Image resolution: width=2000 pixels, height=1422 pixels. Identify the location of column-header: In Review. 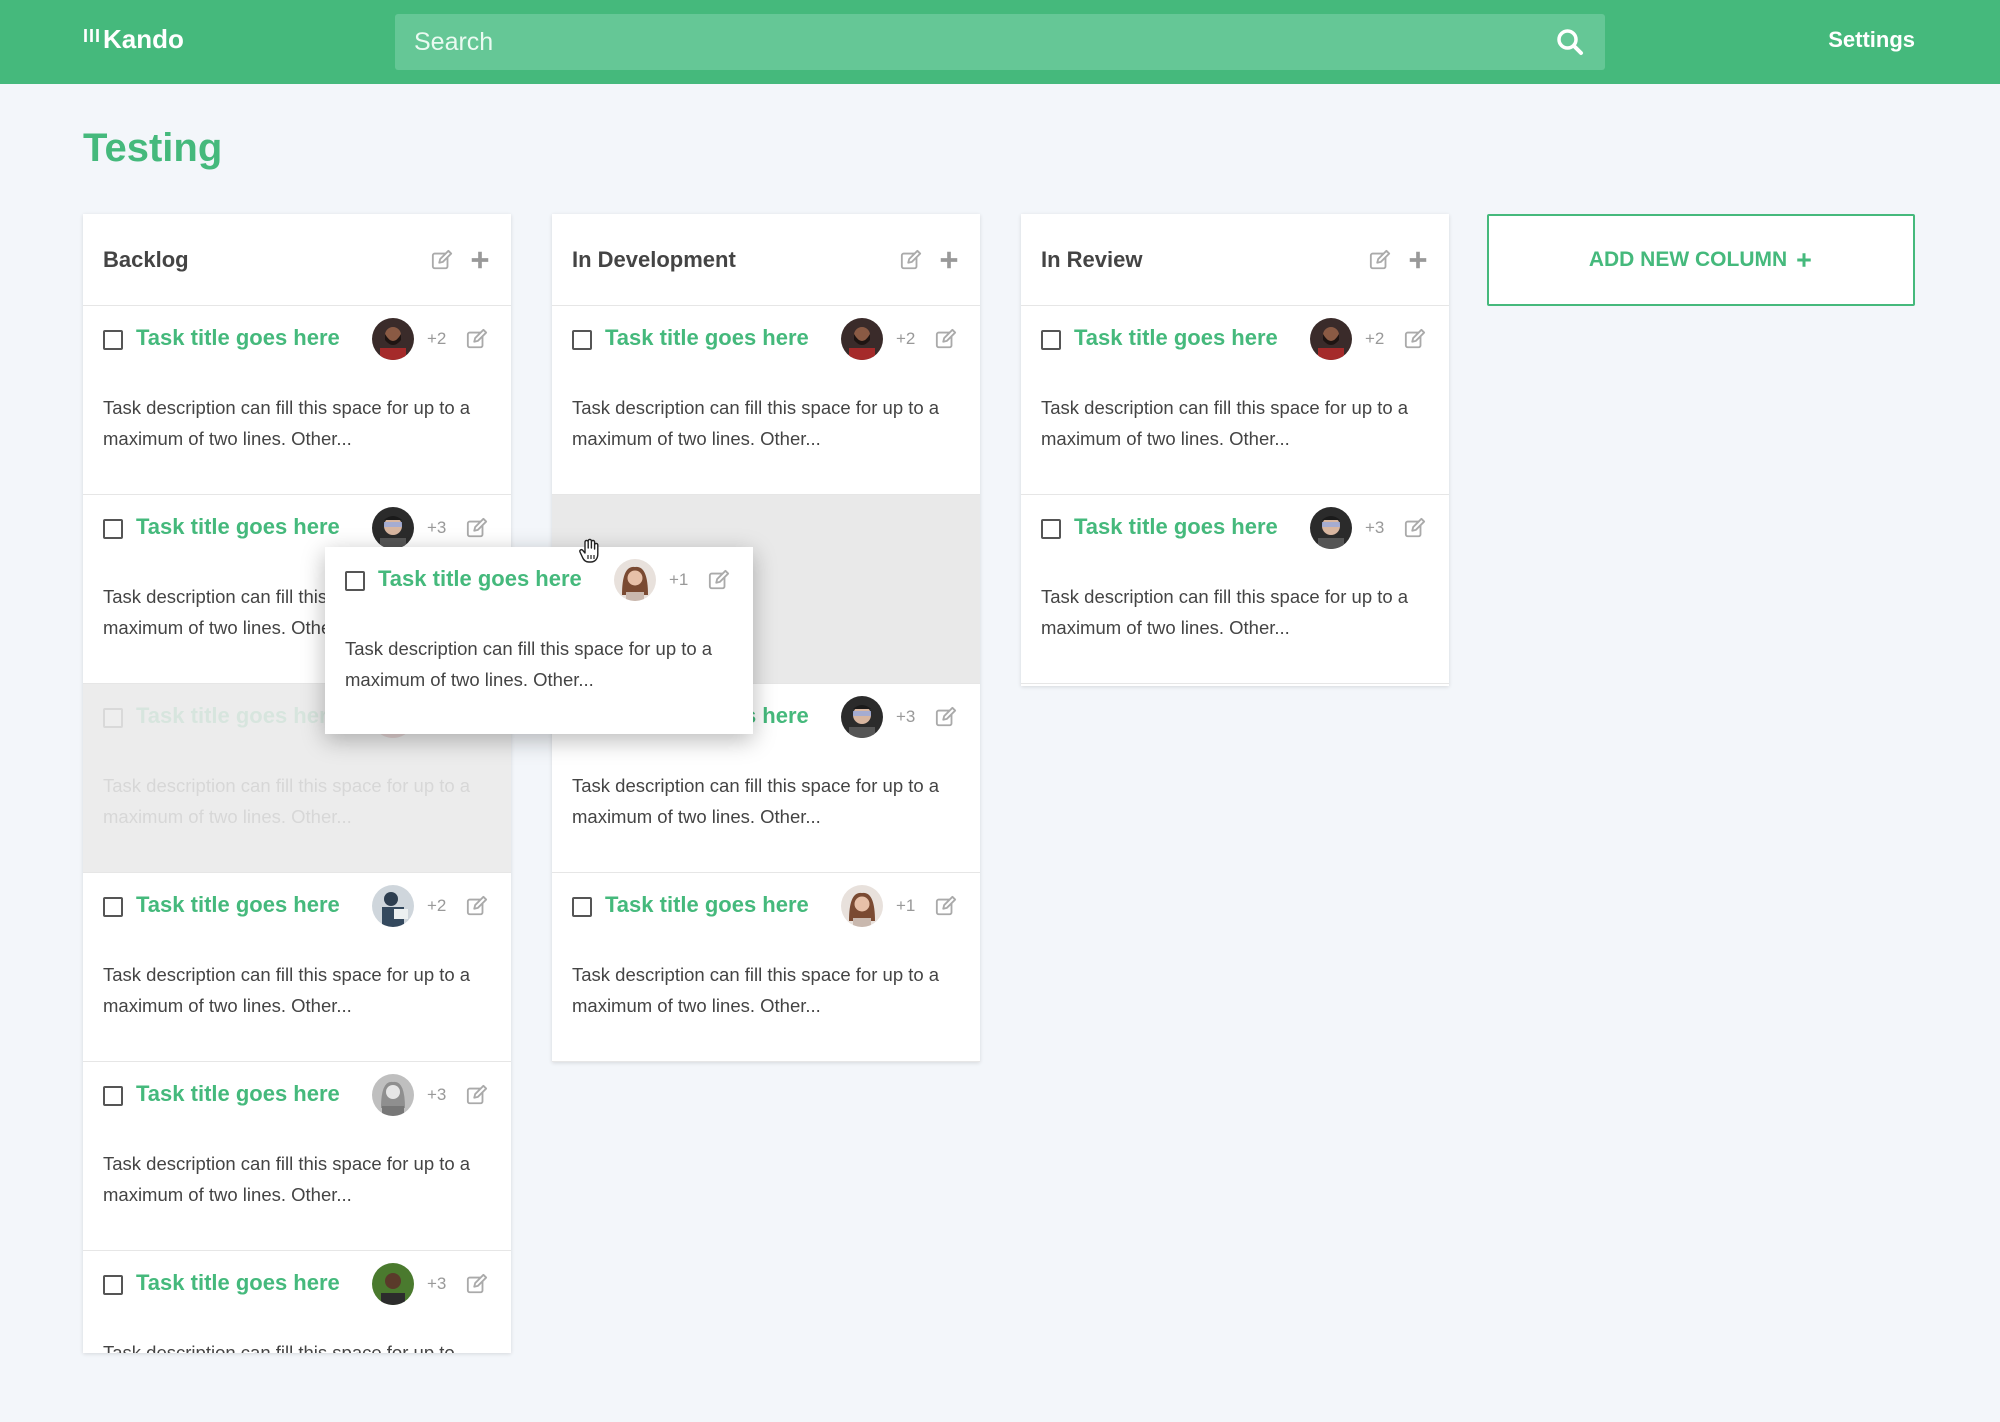
(1235, 260).